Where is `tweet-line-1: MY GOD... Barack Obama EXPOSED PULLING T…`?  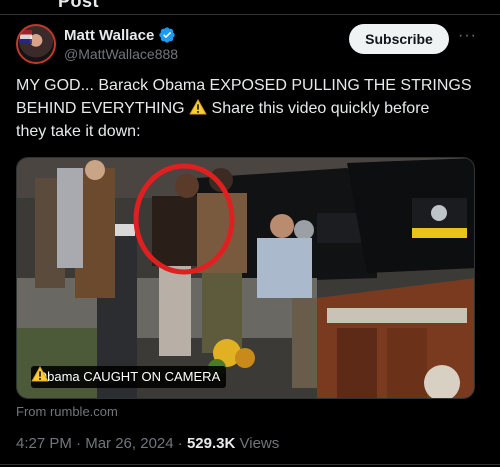 tweet-line-1: MY GOD... Barack Obama EXPOSED PULLING T… is located at coordinates (244, 85).